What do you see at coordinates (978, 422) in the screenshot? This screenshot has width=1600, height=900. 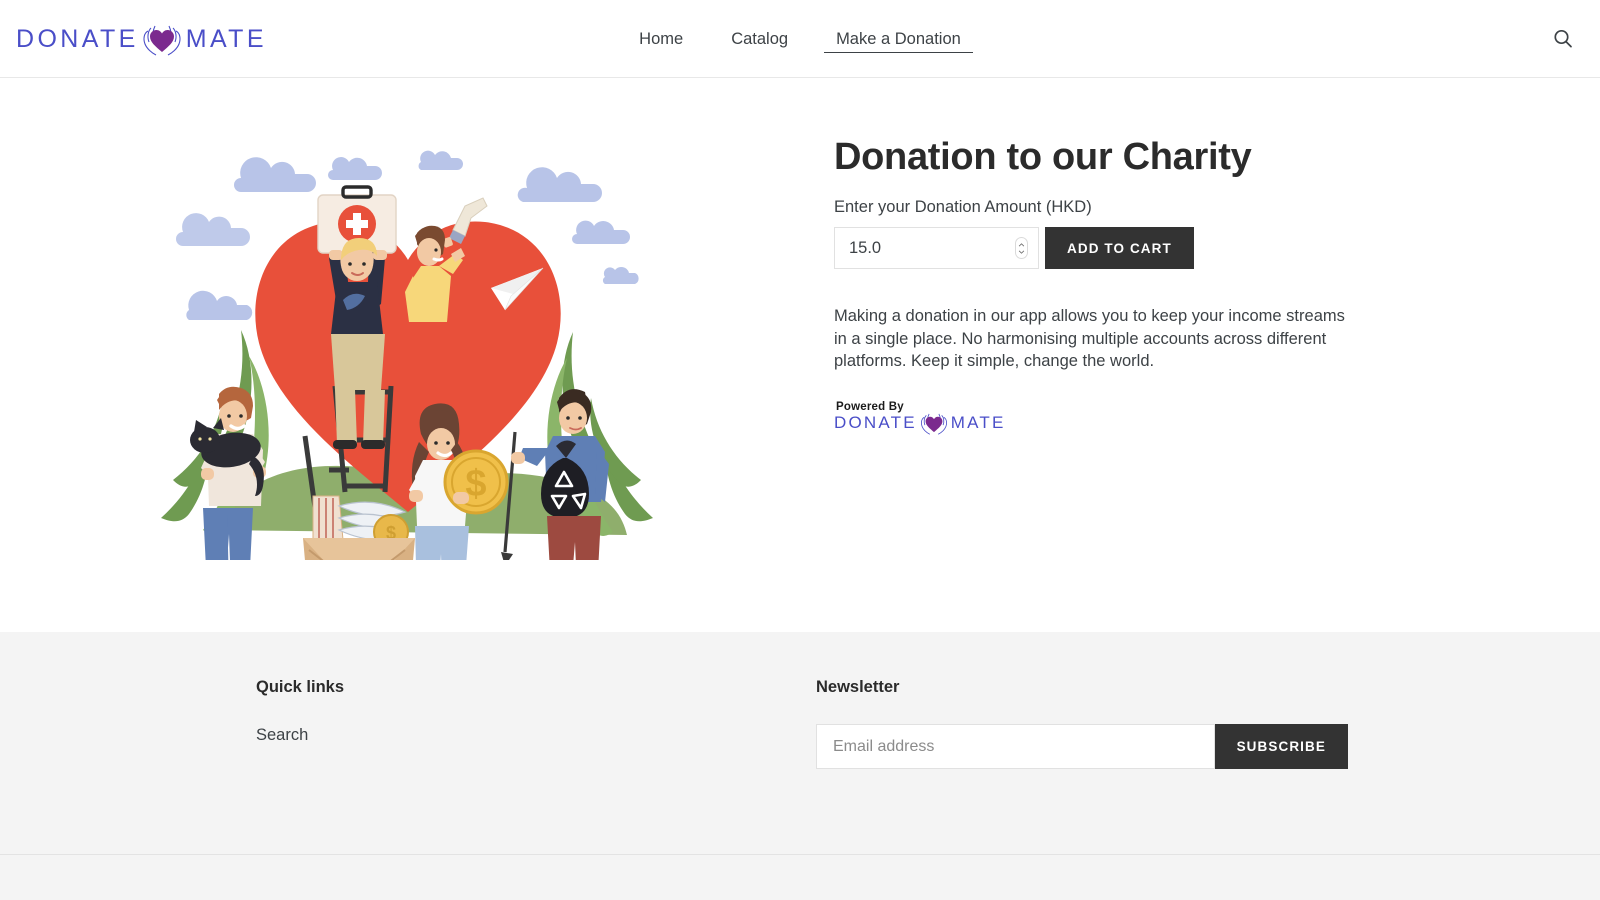 I see `badge-text-mate: MATE` at bounding box center [978, 422].